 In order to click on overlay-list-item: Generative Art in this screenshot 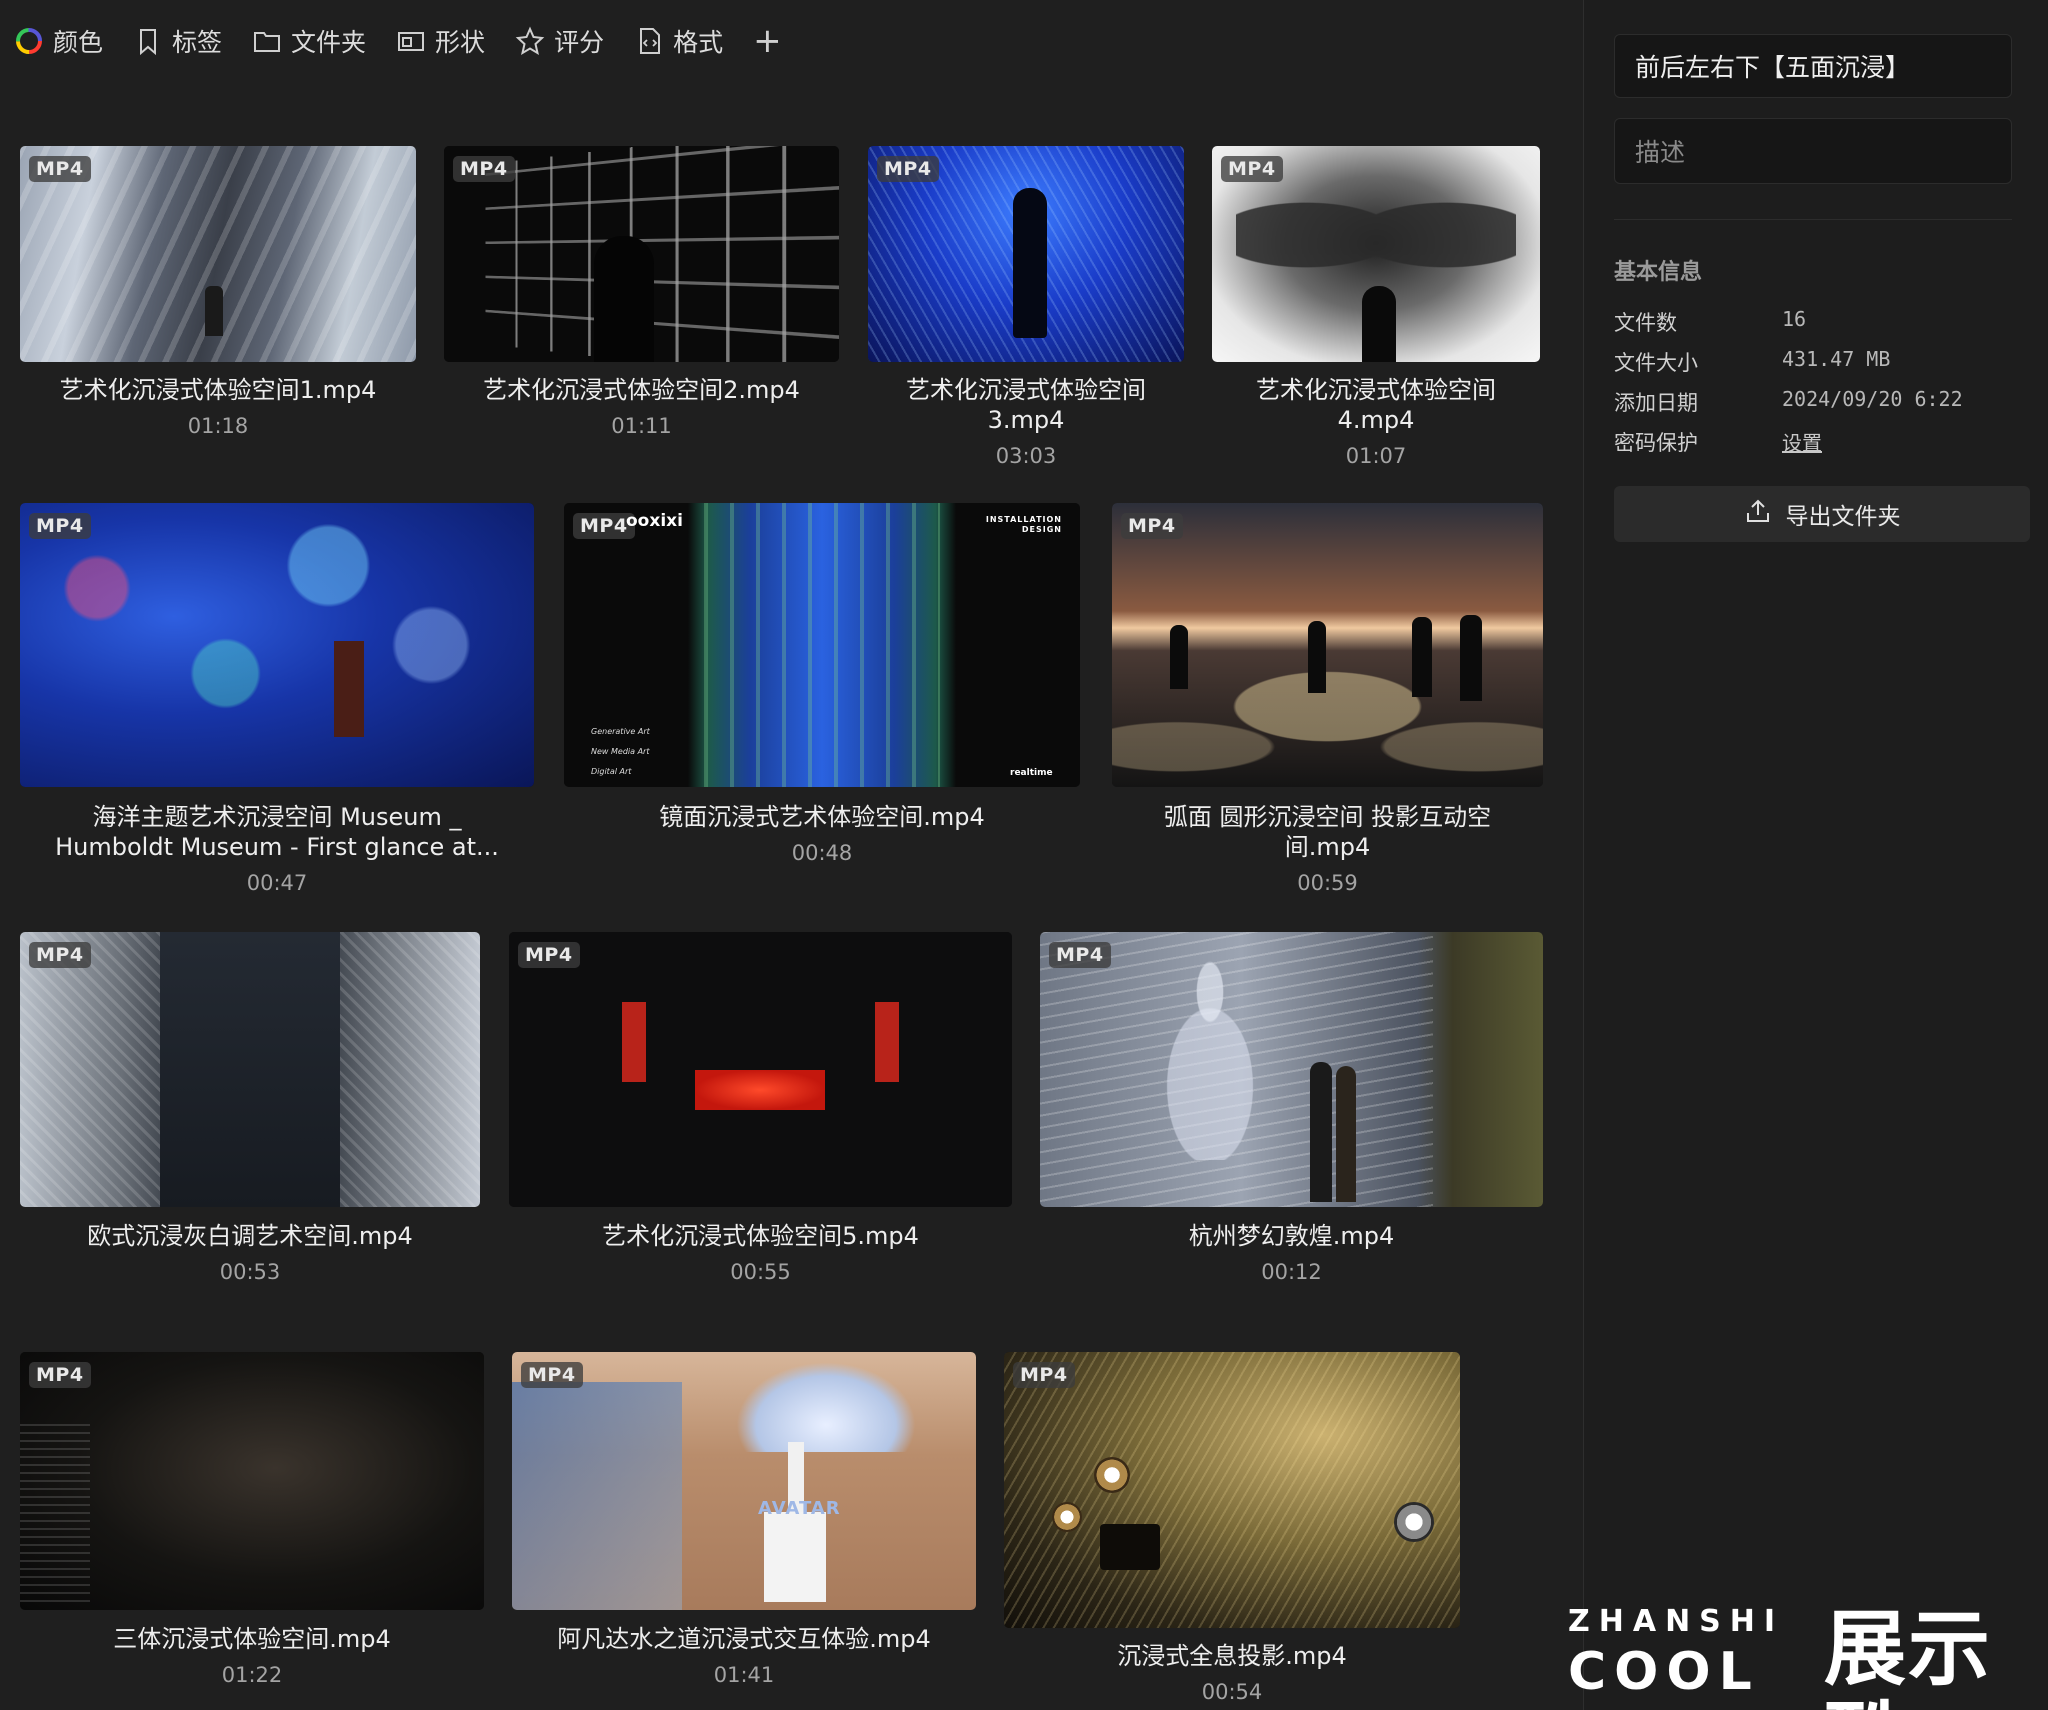, I will do `click(620, 731)`.